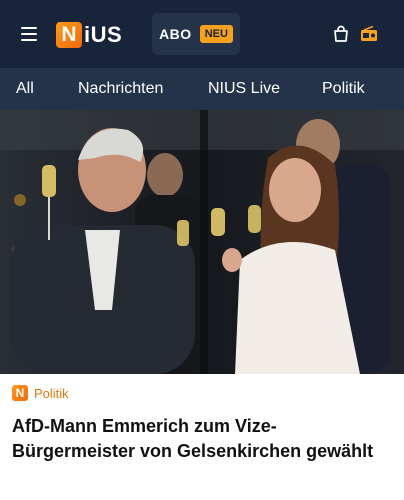 This screenshot has width=404, height=500. I want to click on nav-item-politik: Politik, so click(343, 89).